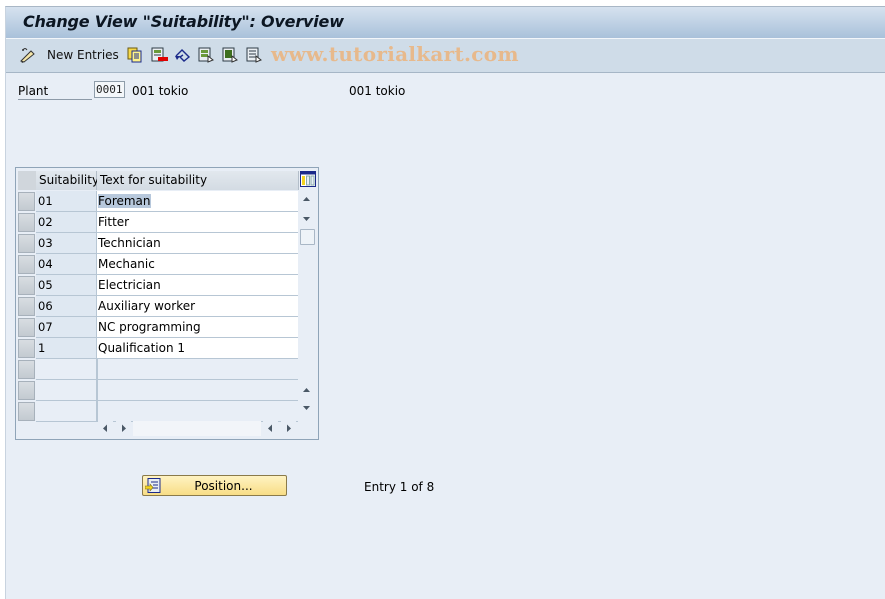 The image size is (885, 599). I want to click on table-row: 01 Foreman, so click(158, 201).